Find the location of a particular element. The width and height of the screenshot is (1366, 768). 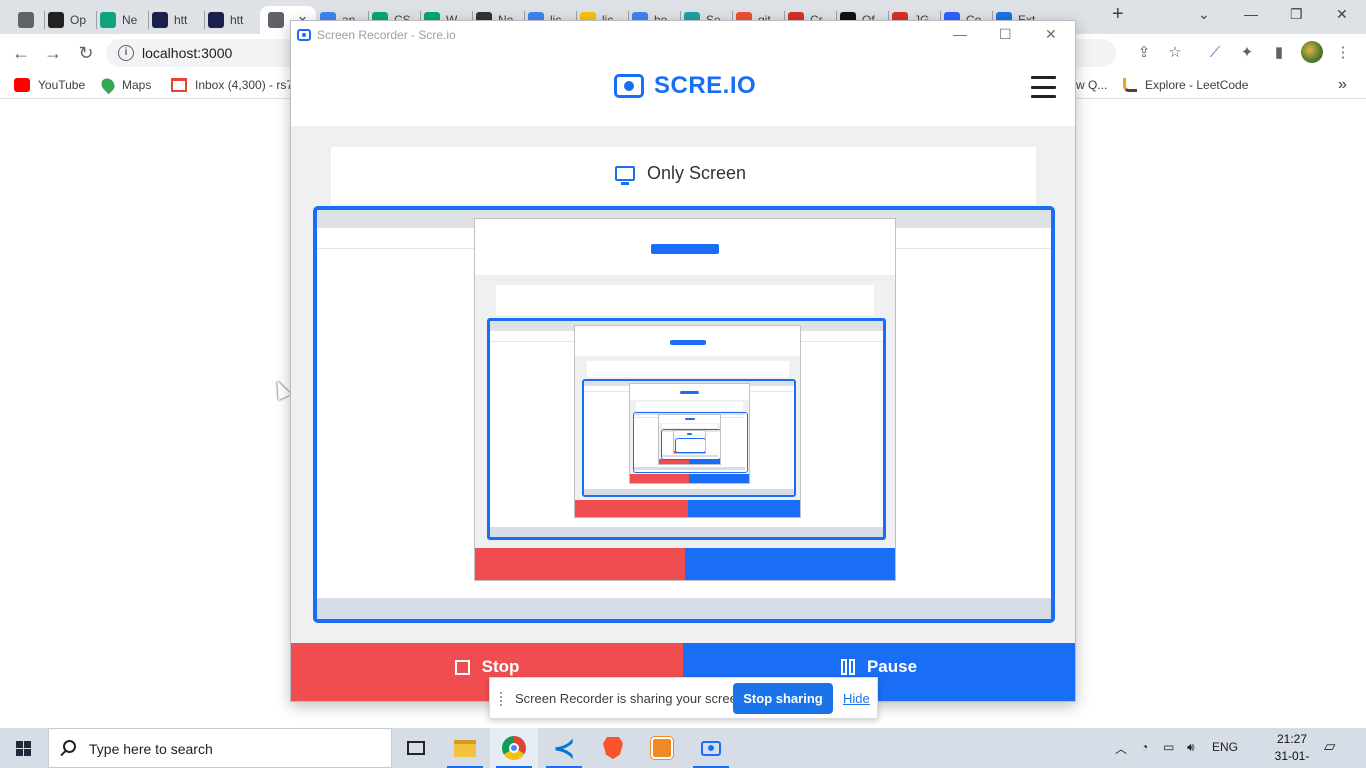

task-view-icon is located at coordinates (416, 748).